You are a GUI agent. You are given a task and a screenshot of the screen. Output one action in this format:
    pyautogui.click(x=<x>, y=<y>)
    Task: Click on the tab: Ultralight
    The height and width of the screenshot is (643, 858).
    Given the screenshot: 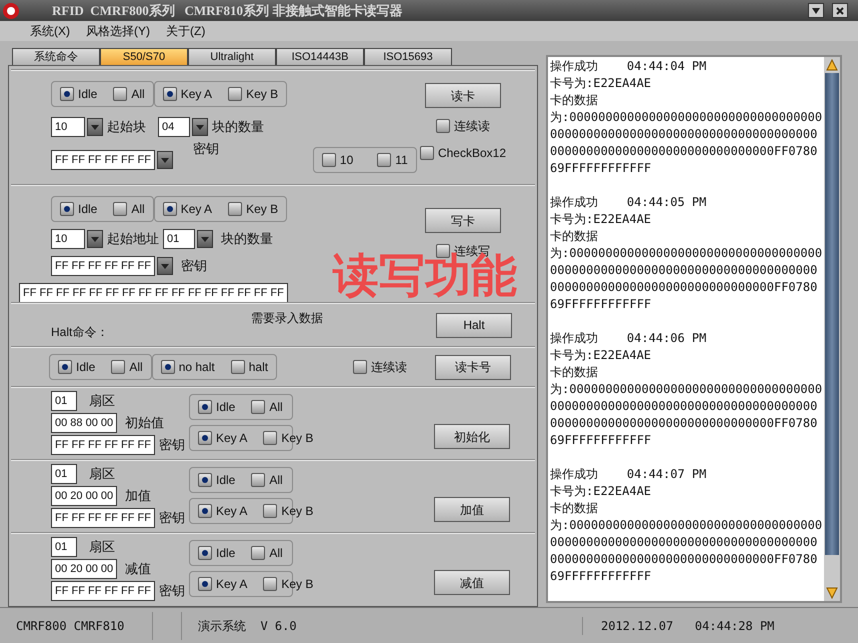 What is the action you would take?
    pyautogui.click(x=232, y=56)
    